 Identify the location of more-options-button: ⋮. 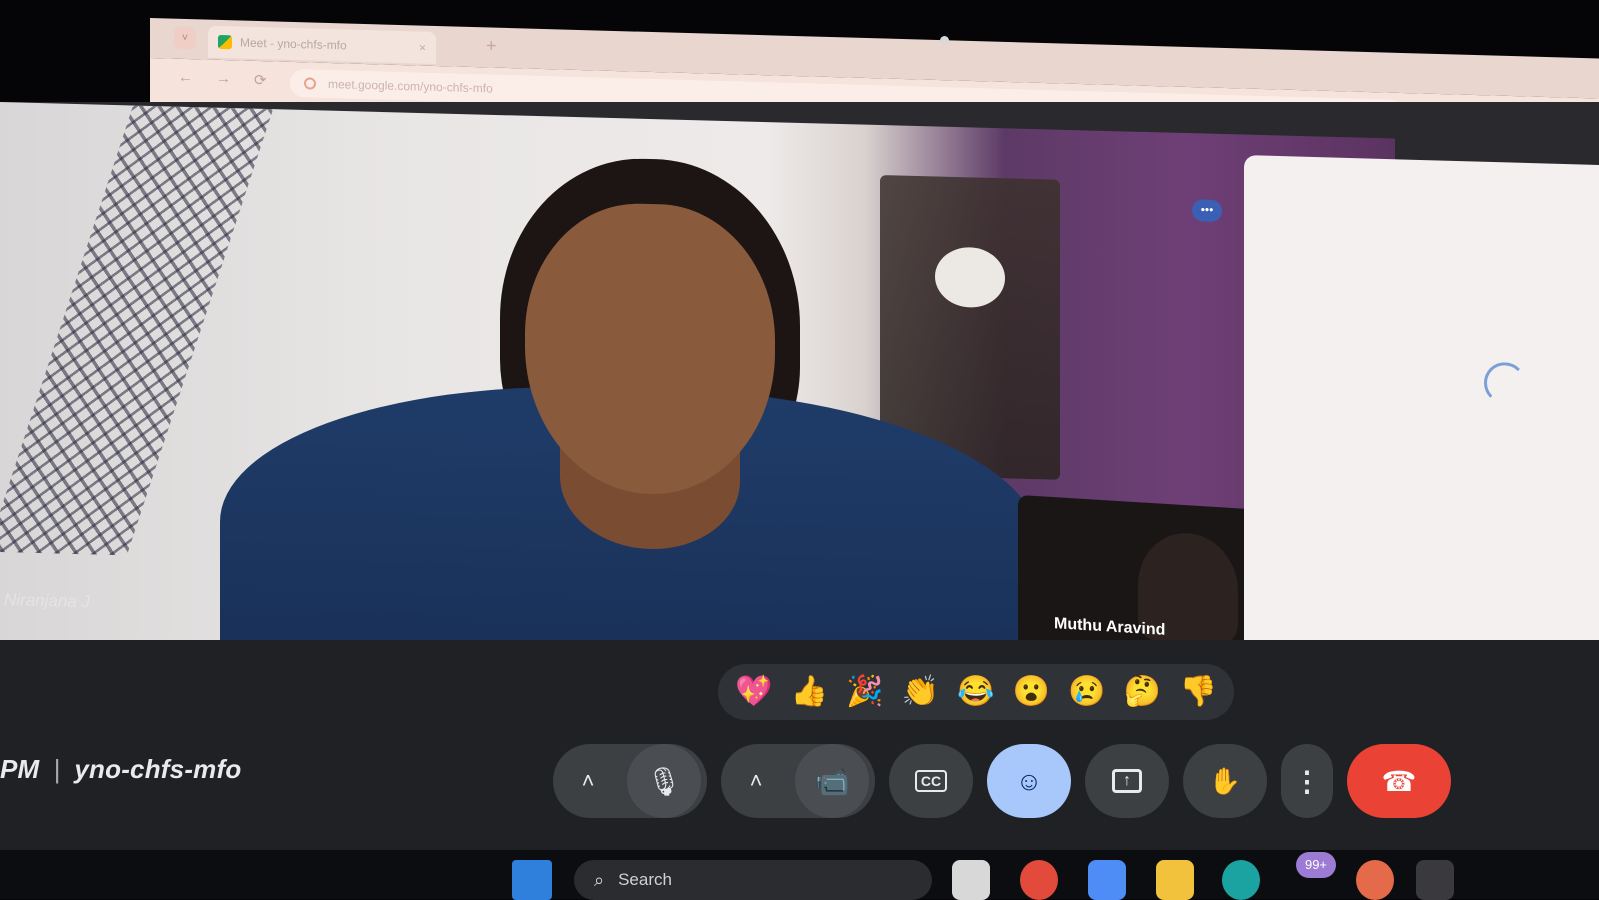
(1307, 781).